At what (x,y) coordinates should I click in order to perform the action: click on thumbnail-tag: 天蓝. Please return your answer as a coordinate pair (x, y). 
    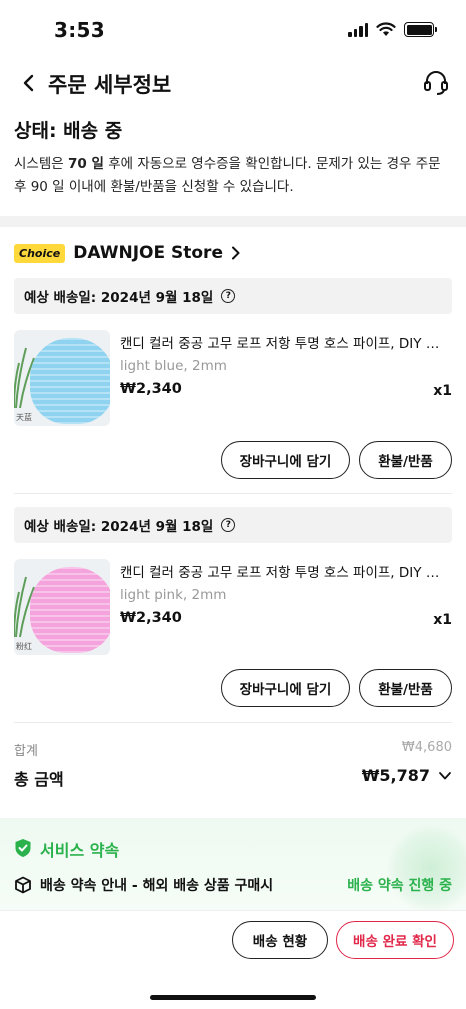
    Looking at the image, I should click on (24, 417).